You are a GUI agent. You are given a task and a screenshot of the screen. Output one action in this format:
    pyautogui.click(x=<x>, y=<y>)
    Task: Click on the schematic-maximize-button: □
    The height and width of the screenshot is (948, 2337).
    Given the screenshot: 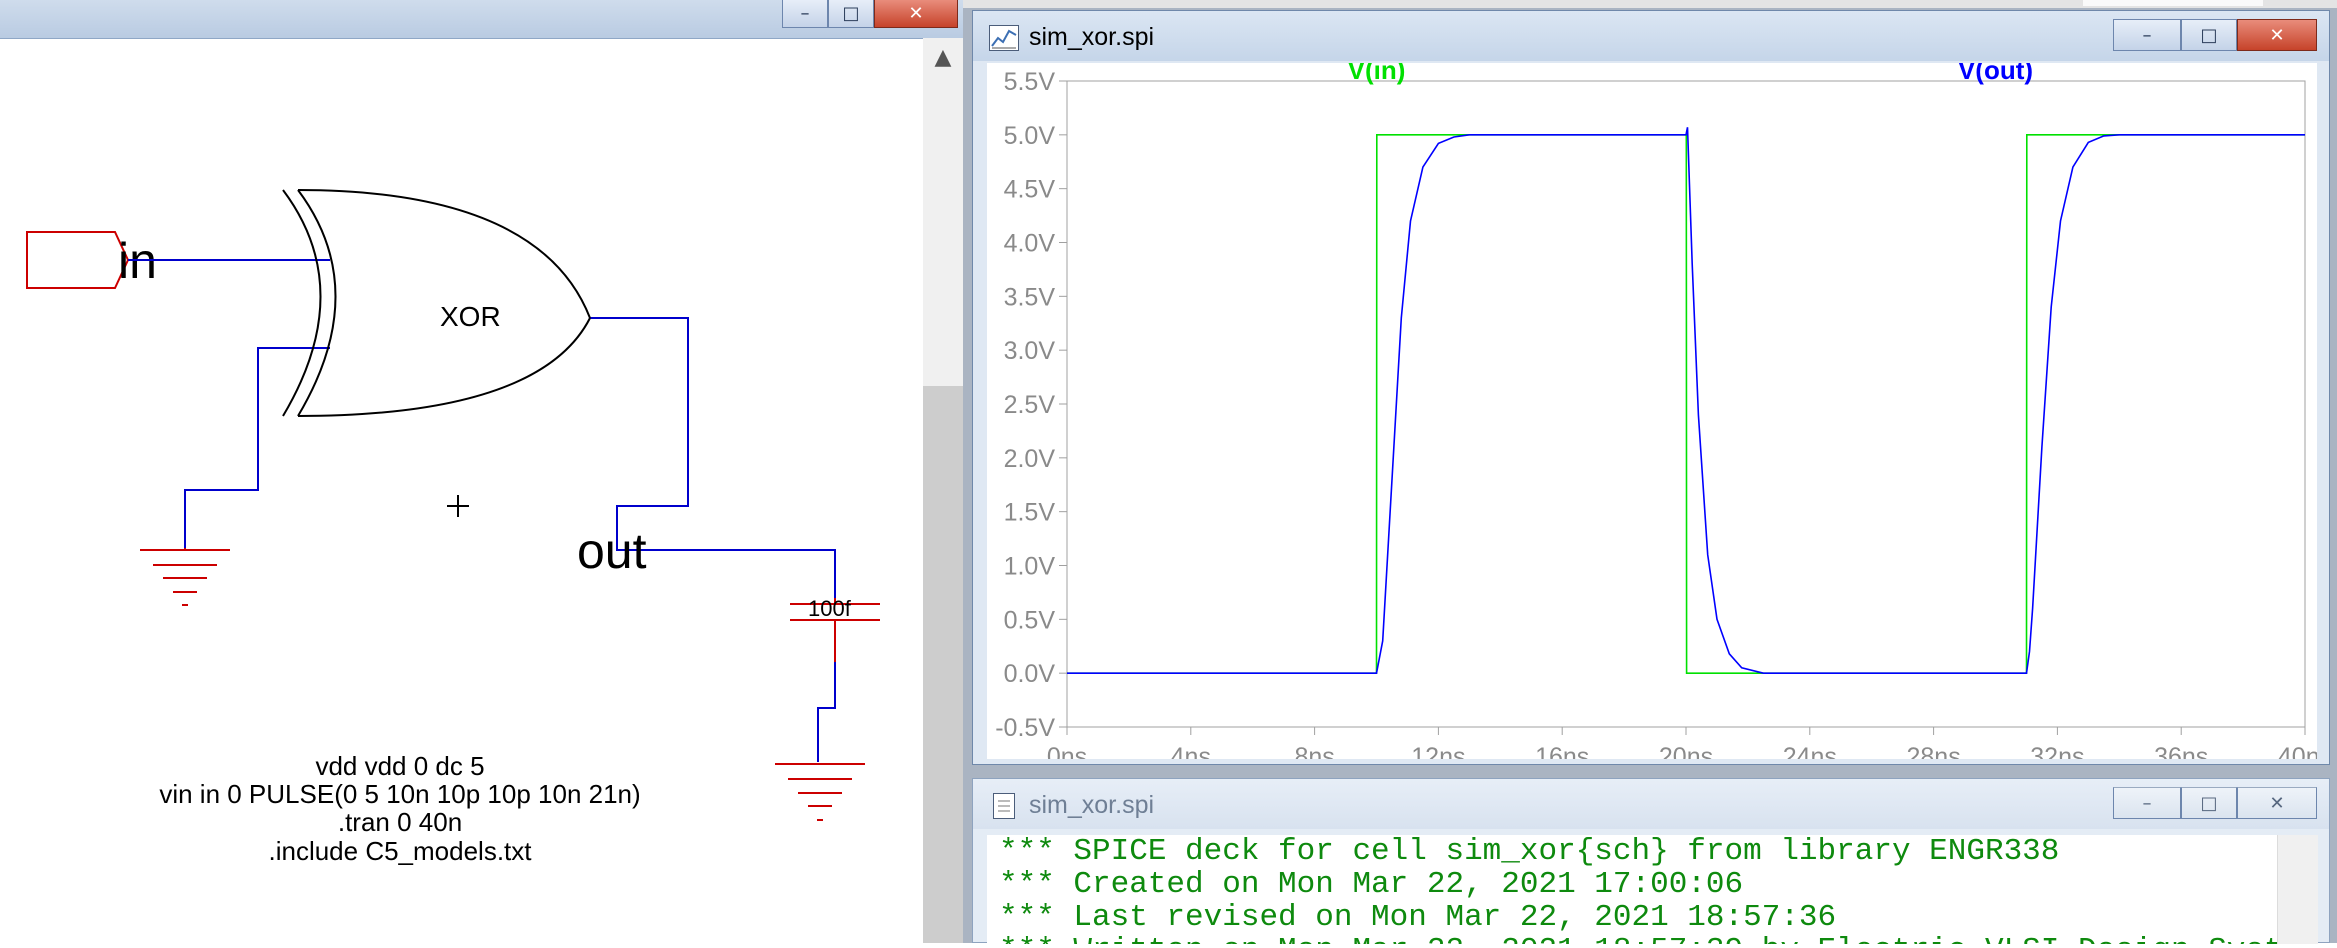 What is the action you would take?
    pyautogui.click(x=851, y=14)
    